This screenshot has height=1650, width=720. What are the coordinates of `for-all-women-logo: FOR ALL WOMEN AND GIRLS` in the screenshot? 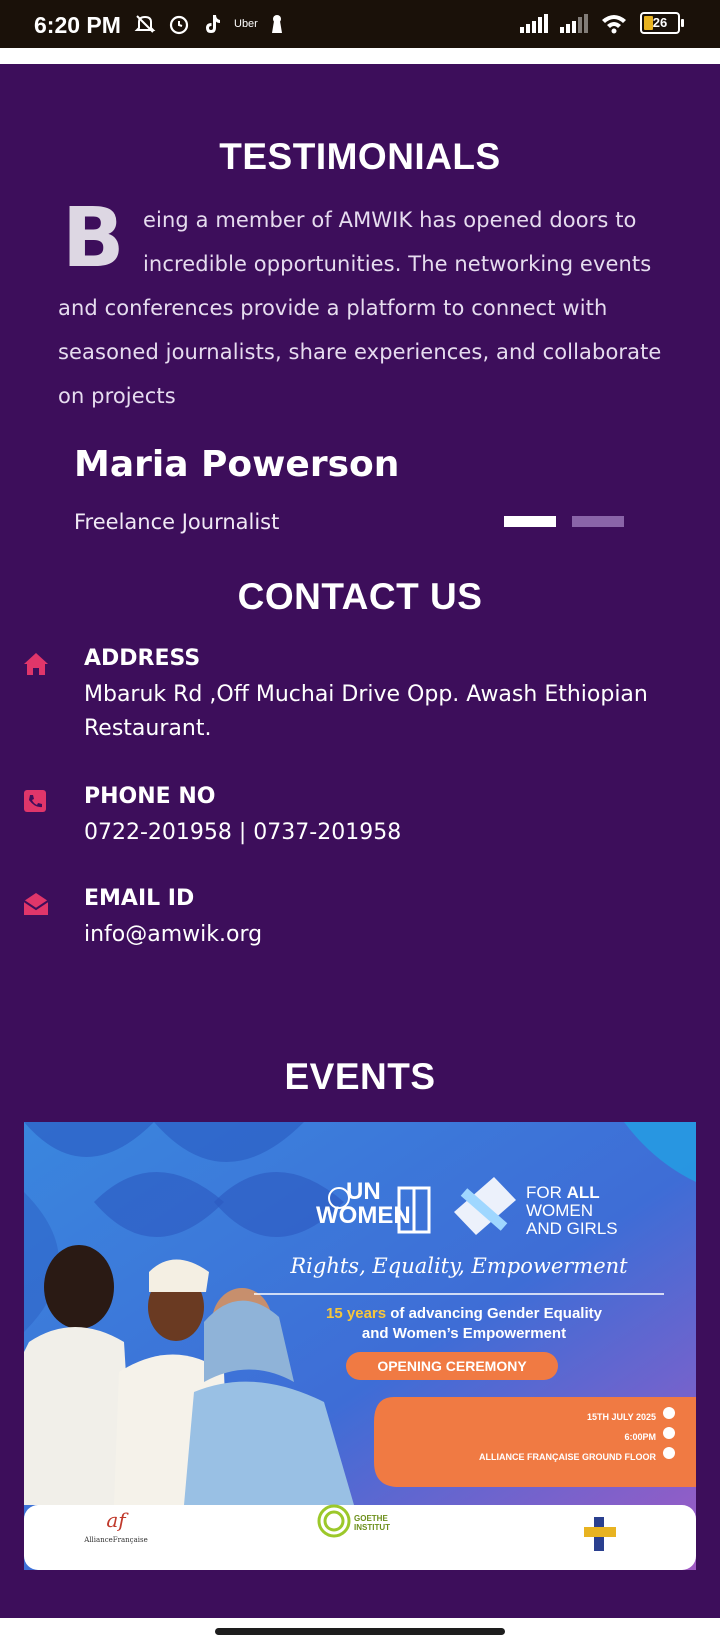 It's located at (572, 1211).